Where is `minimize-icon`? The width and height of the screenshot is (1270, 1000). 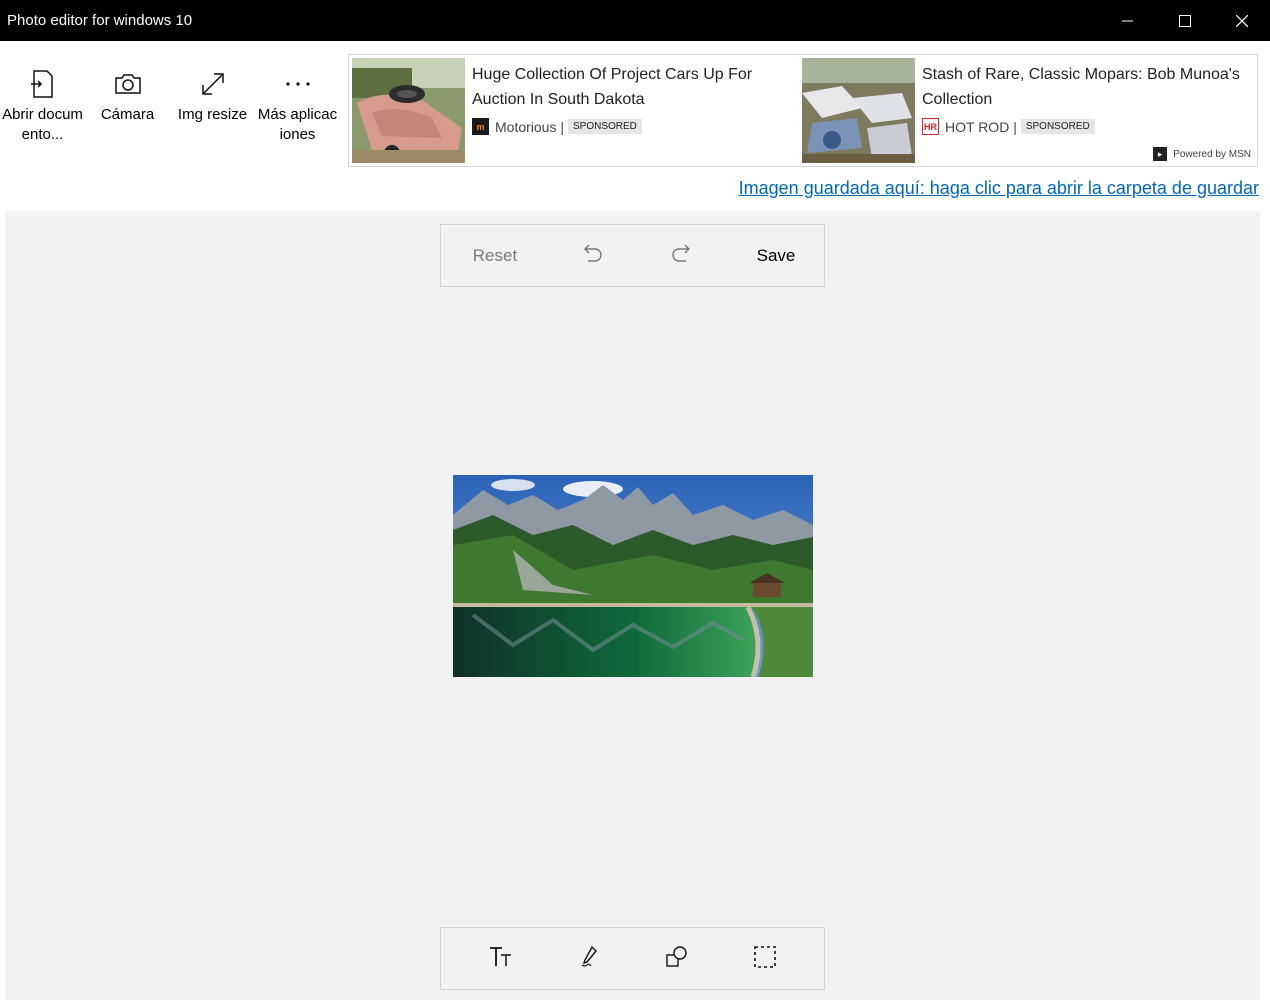 minimize-icon is located at coordinates (1127, 20).